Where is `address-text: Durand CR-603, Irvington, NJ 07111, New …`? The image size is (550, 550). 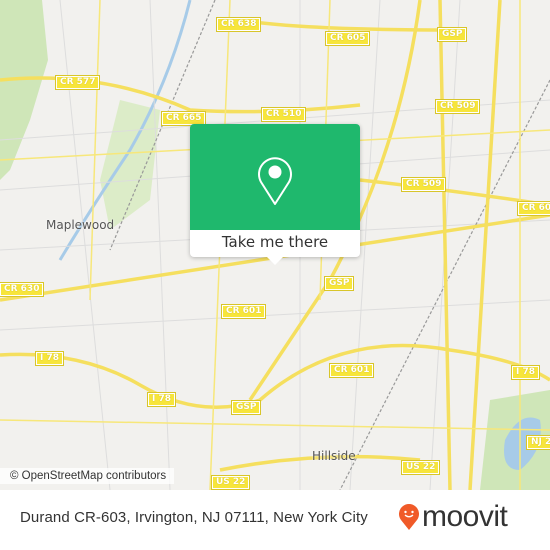
address-text: Durand CR-603, Irvington, NJ 07111, New … is located at coordinates (194, 517).